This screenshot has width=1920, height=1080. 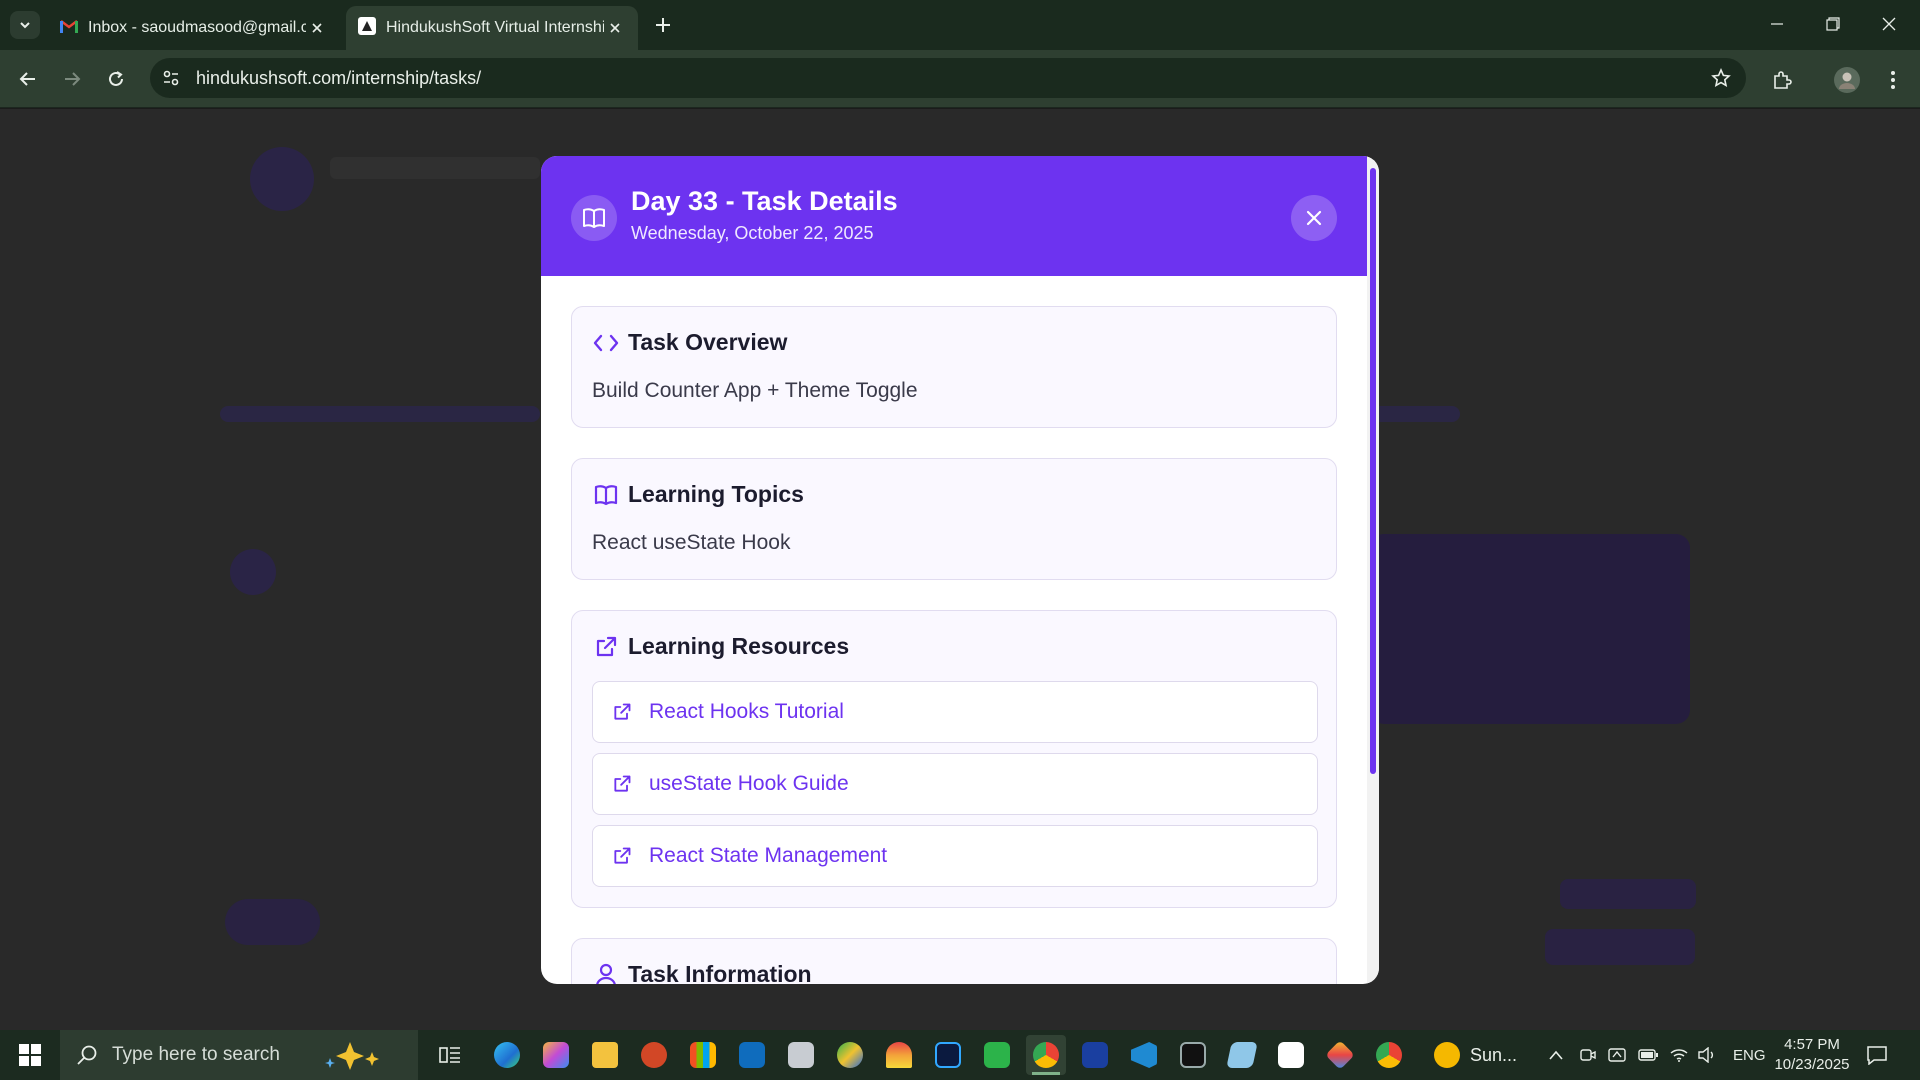 What do you see at coordinates (606, 972) in the screenshot?
I see `user-icon` at bounding box center [606, 972].